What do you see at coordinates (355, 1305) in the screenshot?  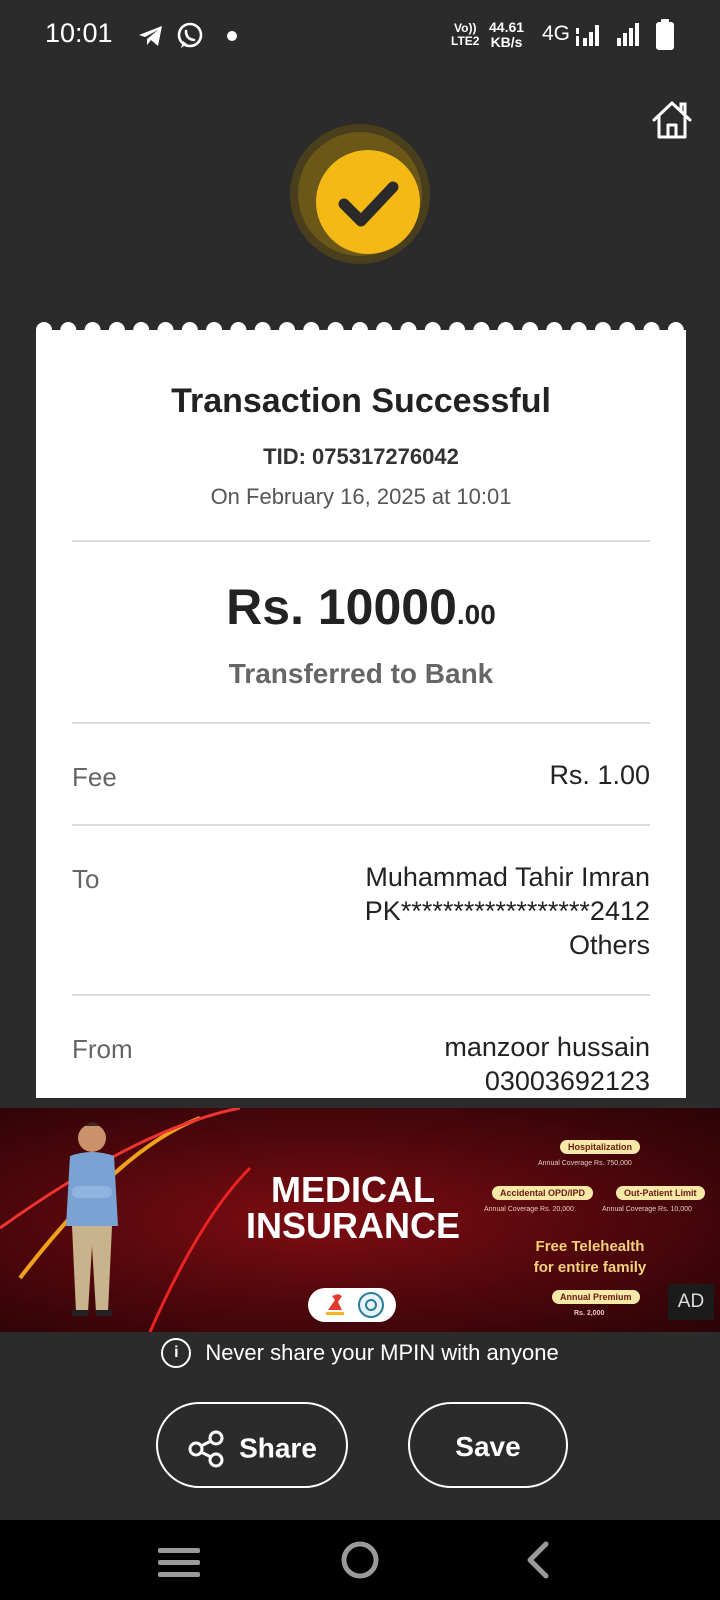 I see `jazzcash-logo-icon` at bounding box center [355, 1305].